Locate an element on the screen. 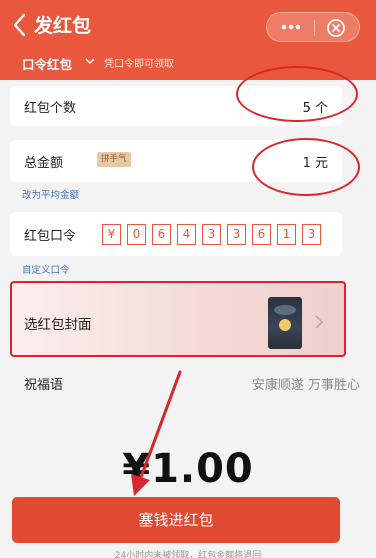 This screenshot has width=376, height=558. random-amount-badge: 拼手气 is located at coordinates (114, 159).